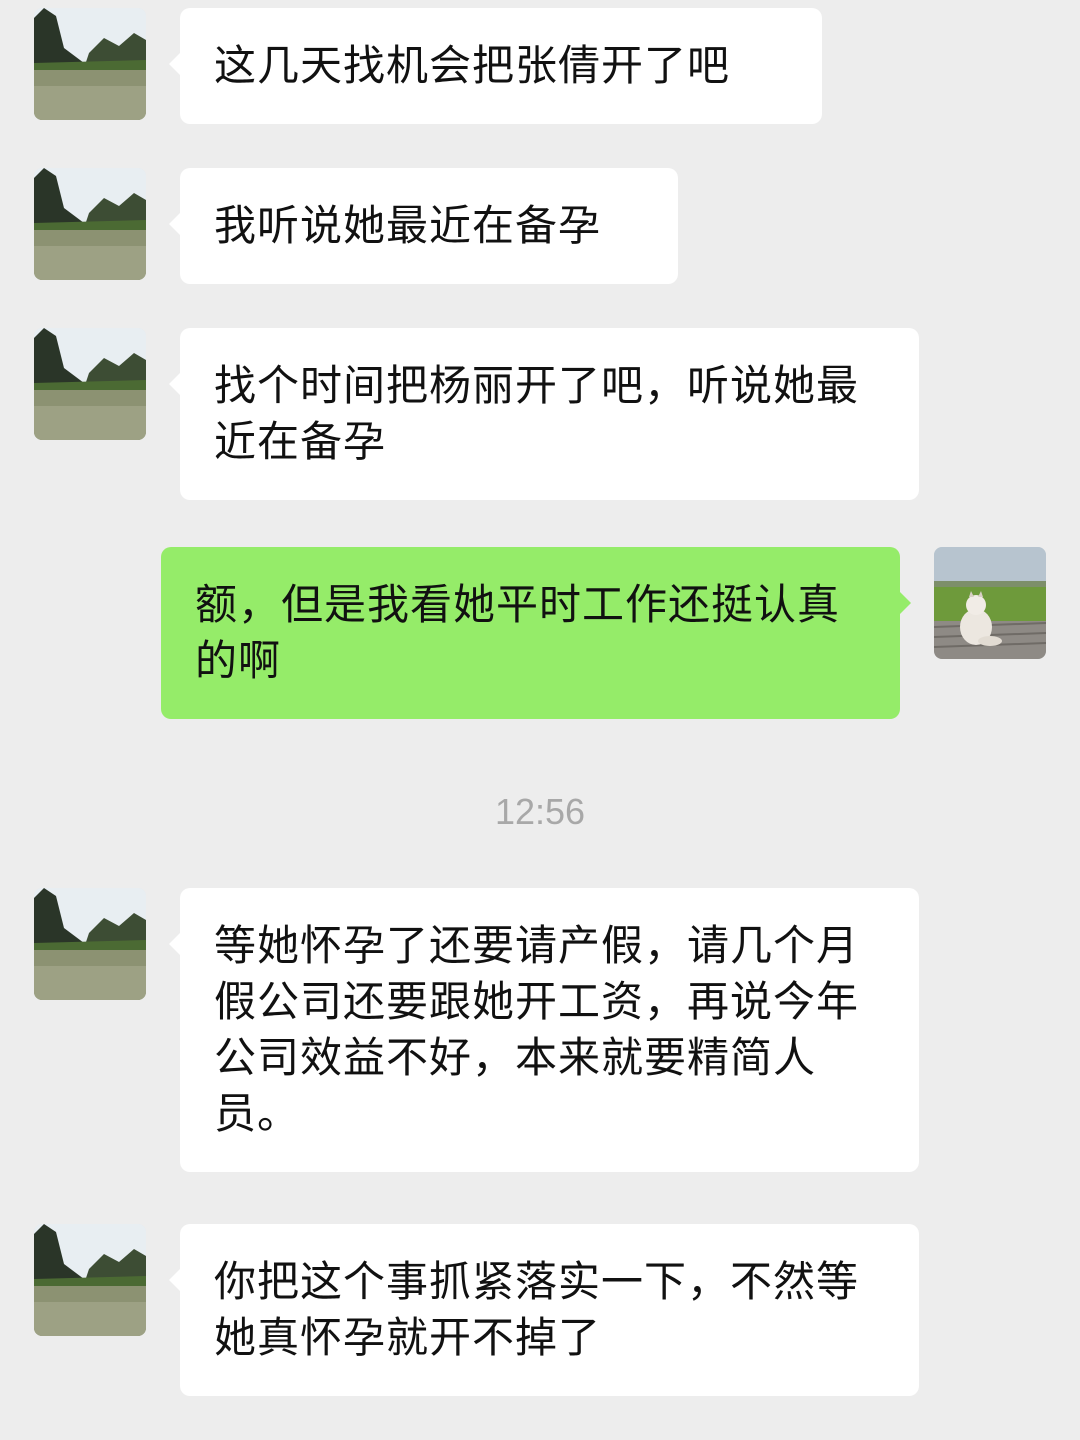 The height and width of the screenshot is (1440, 1080). I want to click on message-text: 你把这个事抓紧落实一下，不然等她真怀孕就开不掉了, so click(537, 1309).